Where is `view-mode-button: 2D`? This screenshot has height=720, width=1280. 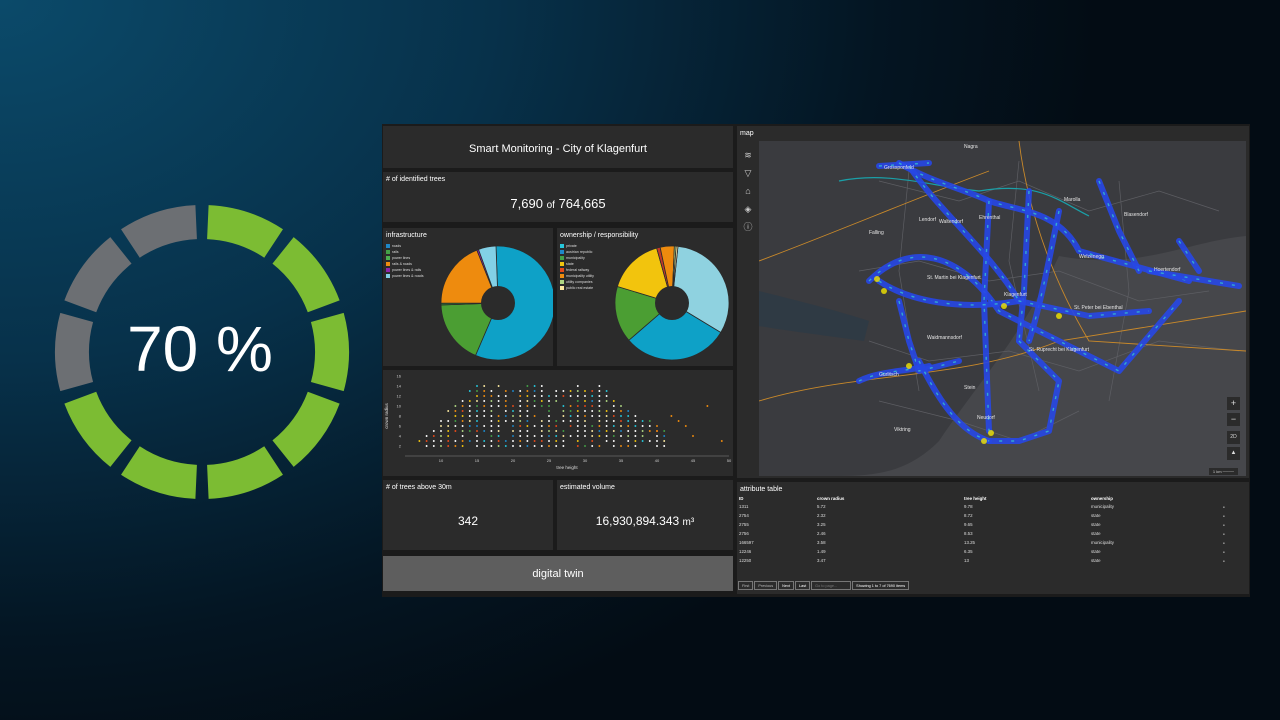 view-mode-button: 2D is located at coordinates (1233, 437).